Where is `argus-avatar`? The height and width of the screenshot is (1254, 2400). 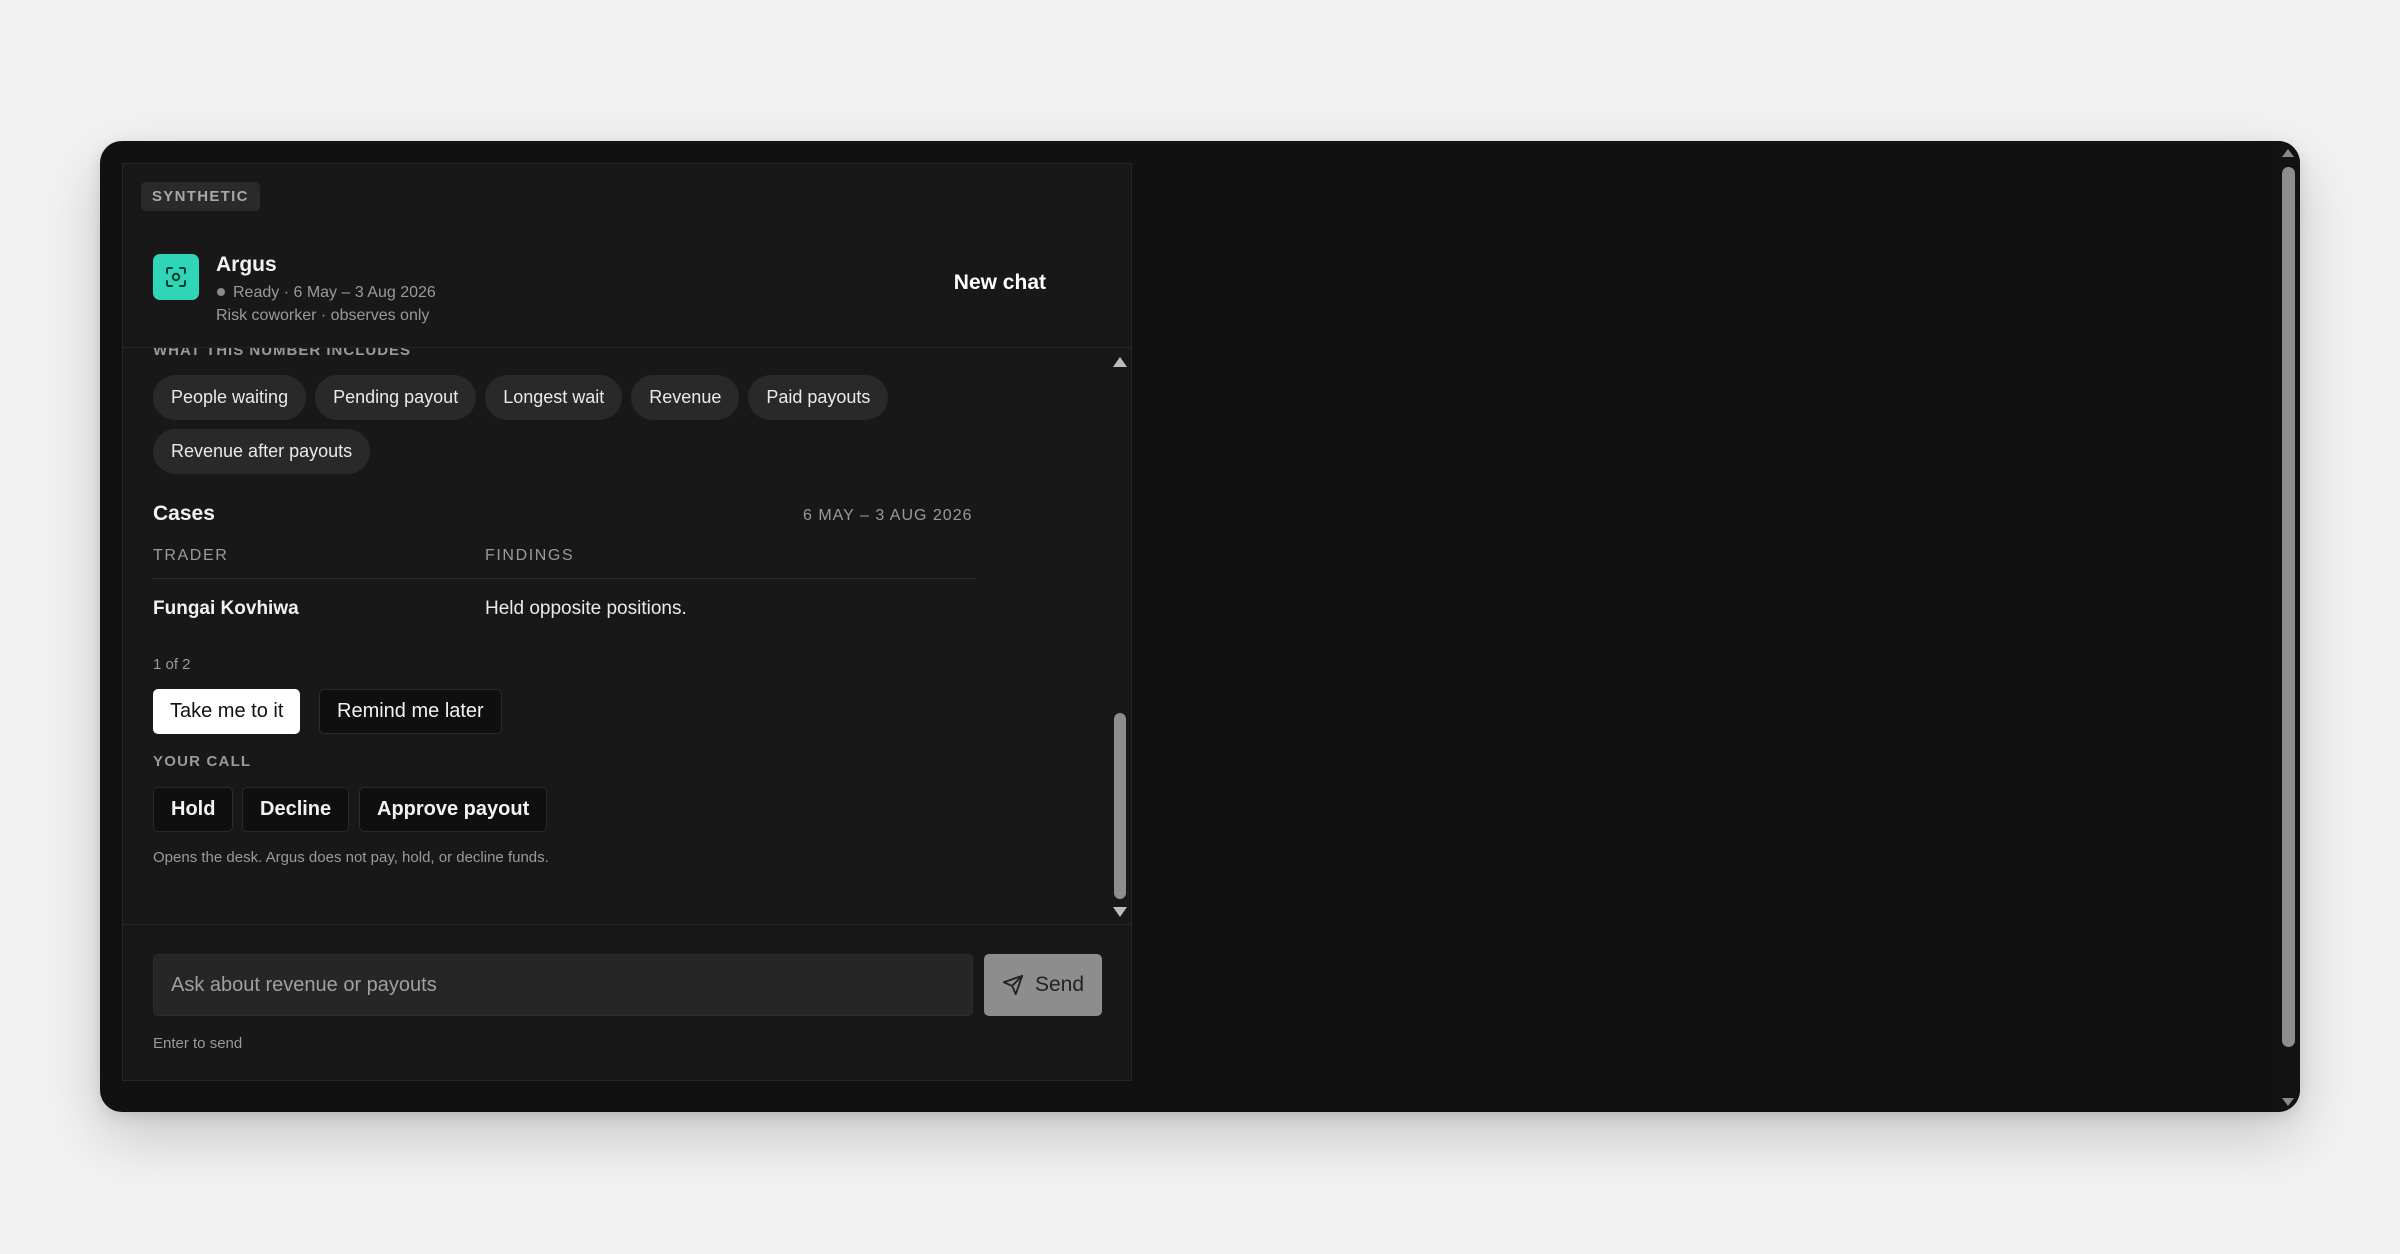 argus-avatar is located at coordinates (176, 277).